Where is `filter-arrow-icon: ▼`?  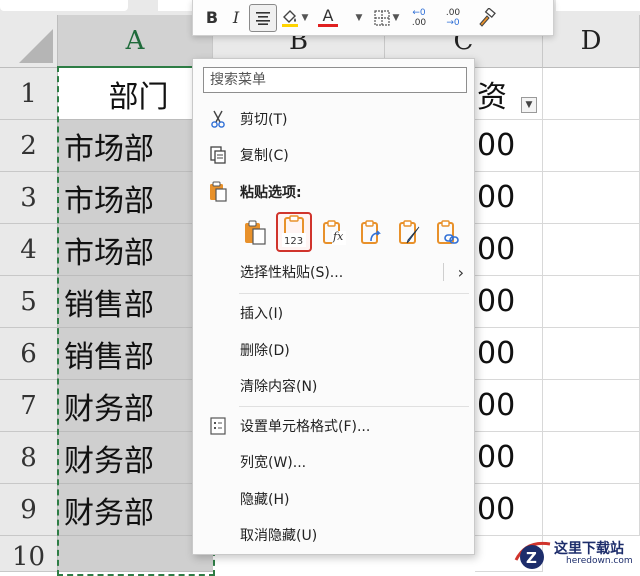 filter-arrow-icon: ▼ is located at coordinates (529, 105).